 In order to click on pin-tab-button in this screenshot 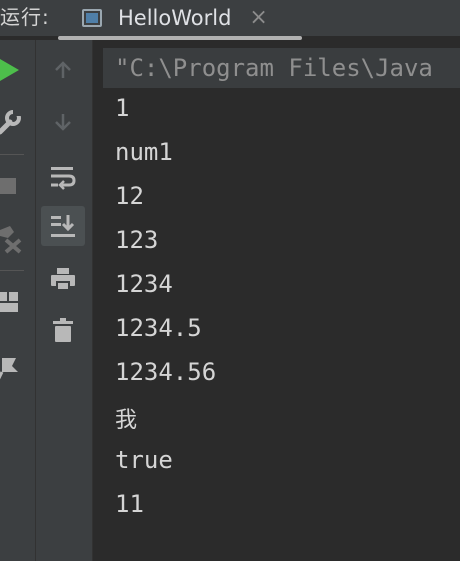, I will do `click(15, 367)`.